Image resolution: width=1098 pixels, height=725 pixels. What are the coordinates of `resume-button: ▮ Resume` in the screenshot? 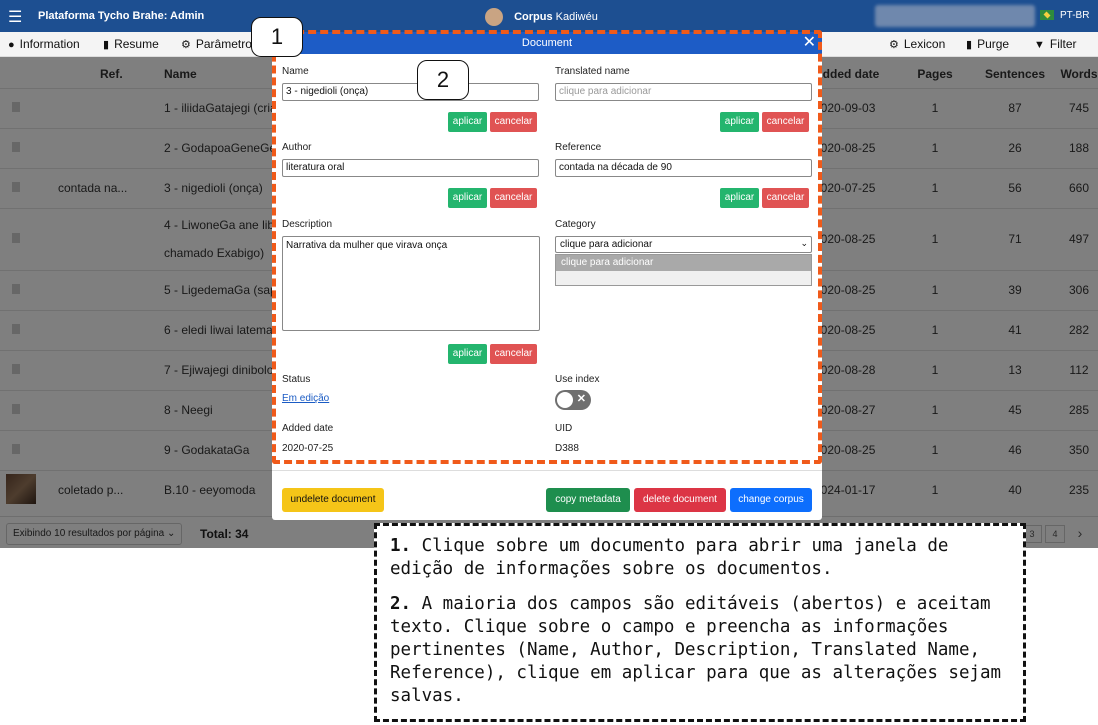 It's located at (131, 44).